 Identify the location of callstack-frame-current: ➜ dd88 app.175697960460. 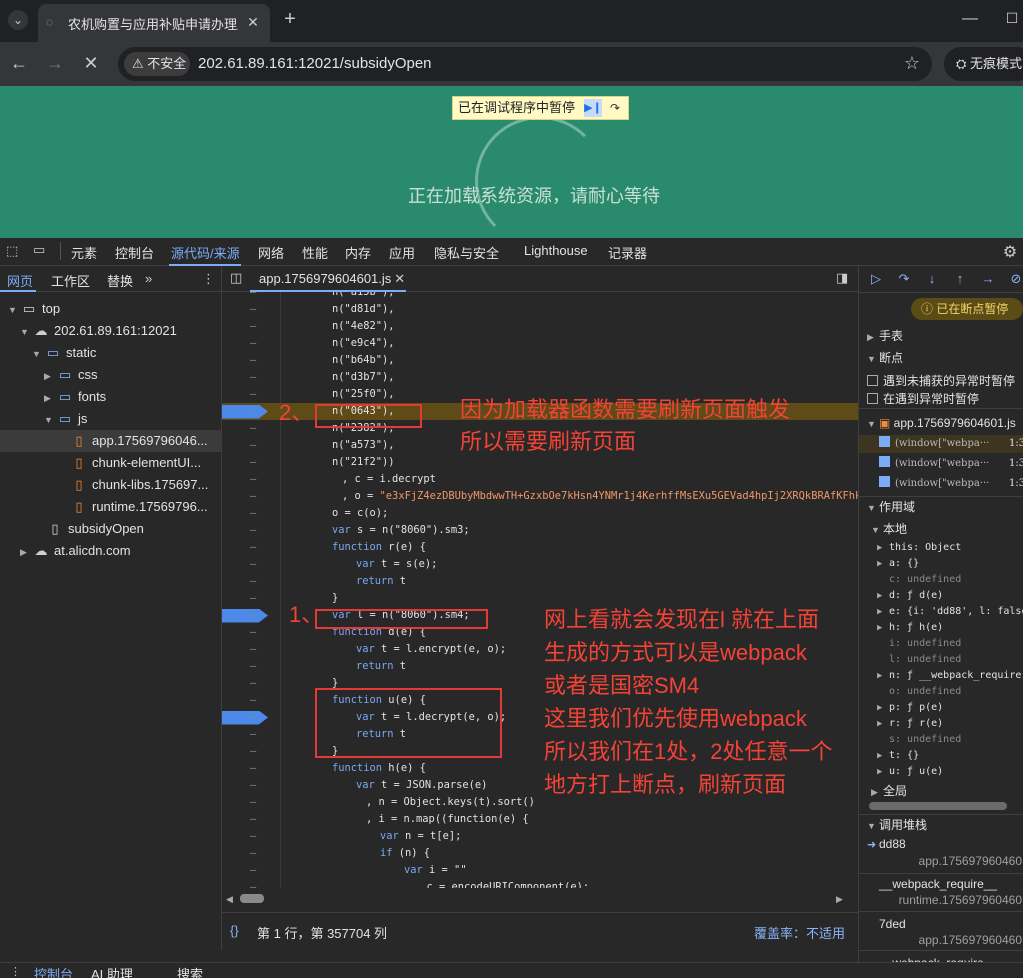
(941, 854).